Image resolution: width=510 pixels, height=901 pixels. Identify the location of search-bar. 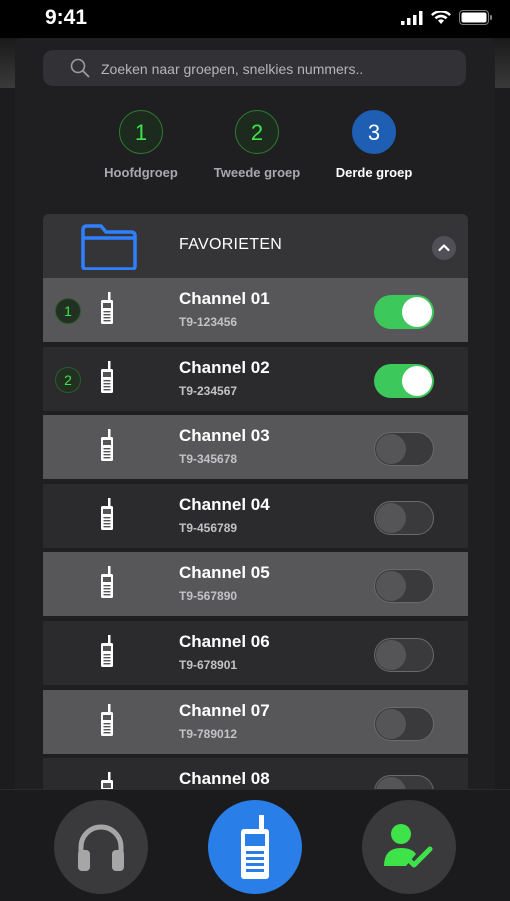
(254, 69).